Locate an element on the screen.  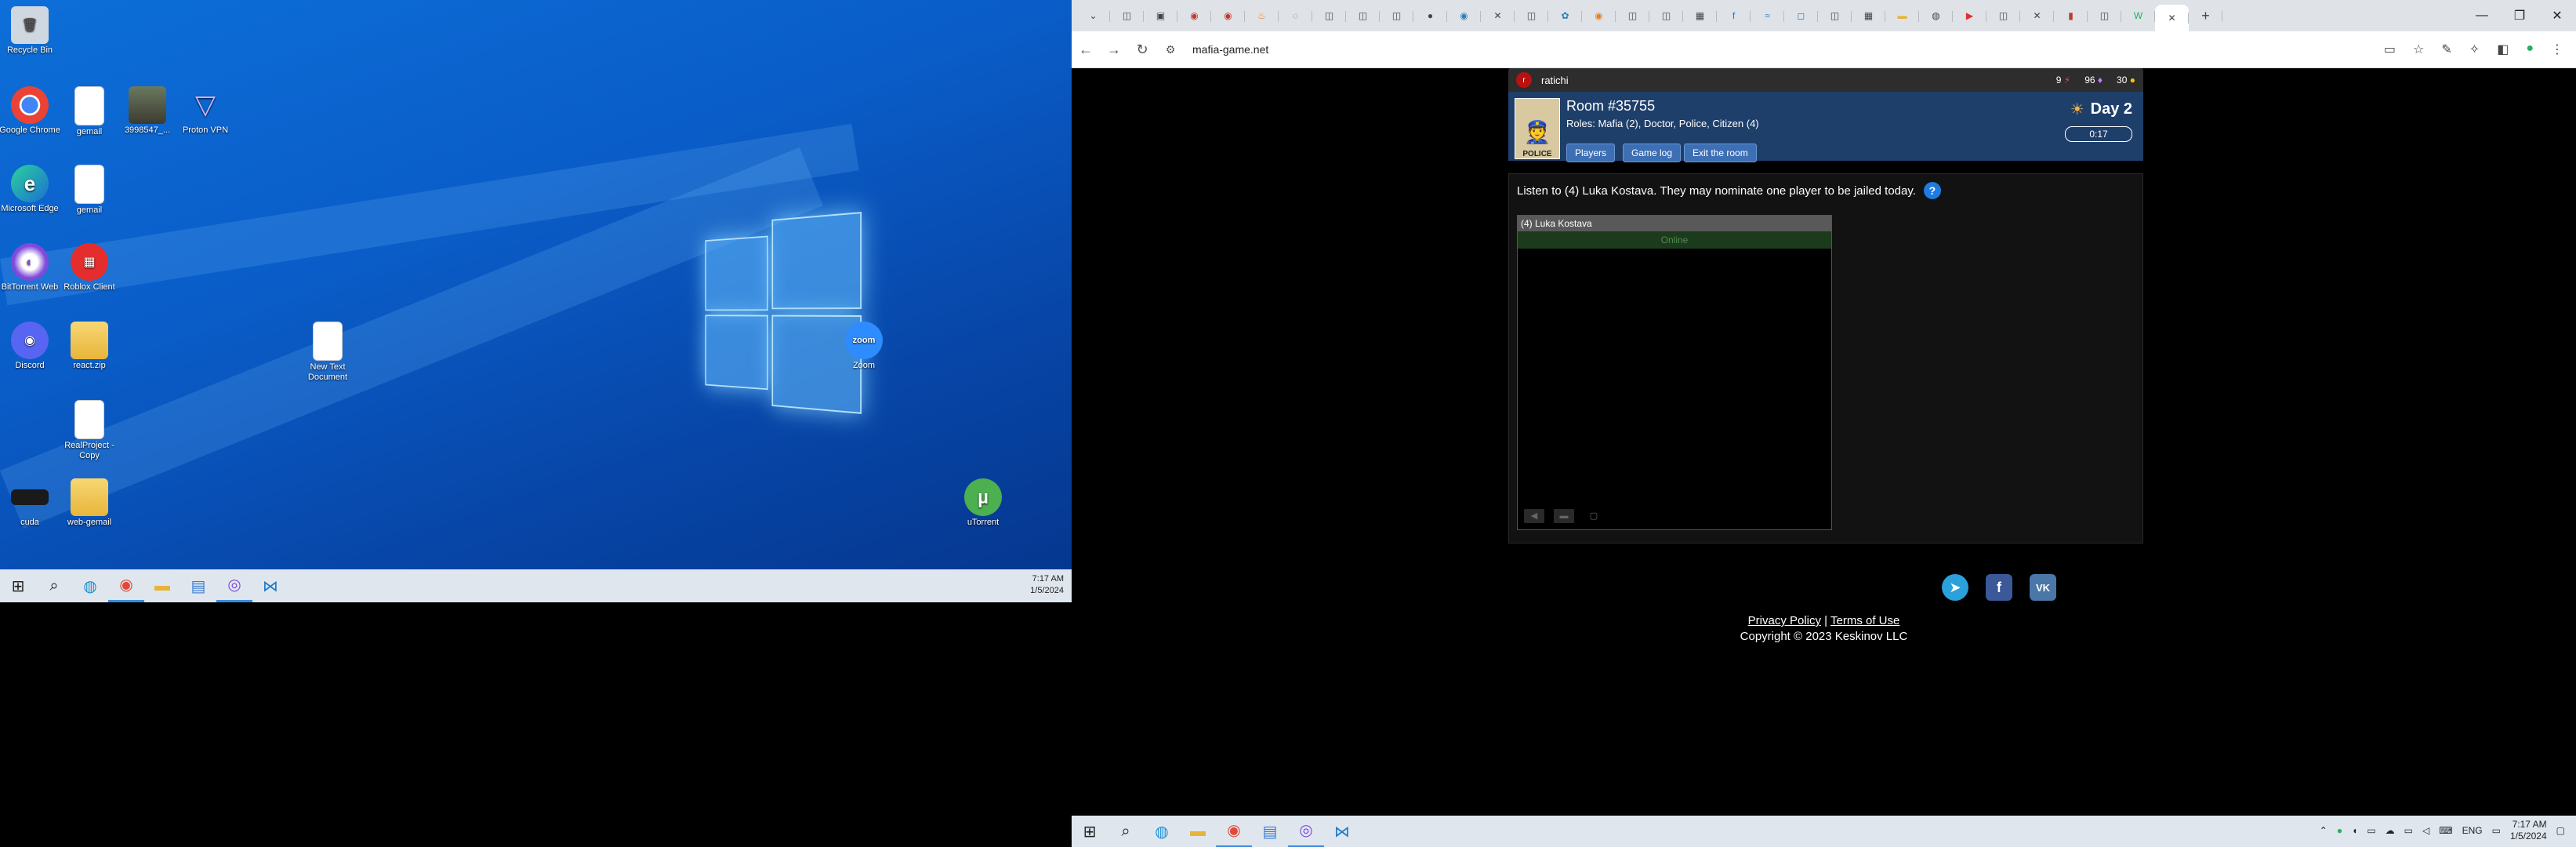
side-panel-icon: ◧ is located at coordinates (2503, 49).